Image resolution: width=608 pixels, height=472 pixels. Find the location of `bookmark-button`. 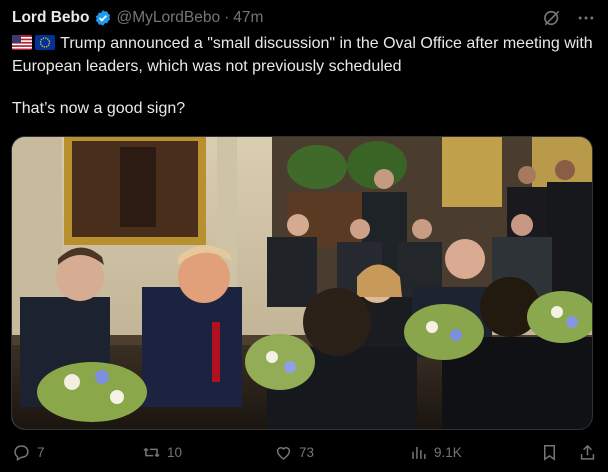

bookmark-button is located at coordinates (552, 452).